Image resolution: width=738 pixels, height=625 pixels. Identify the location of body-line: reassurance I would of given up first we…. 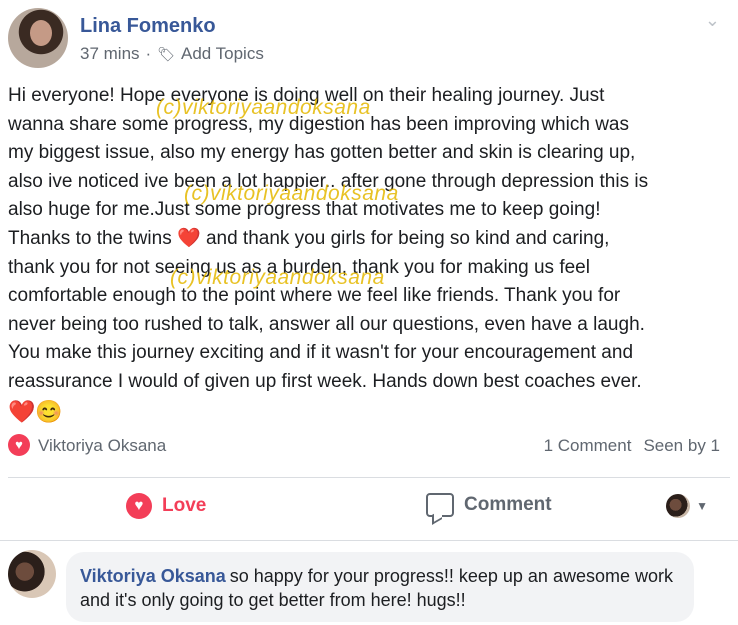
(325, 381).